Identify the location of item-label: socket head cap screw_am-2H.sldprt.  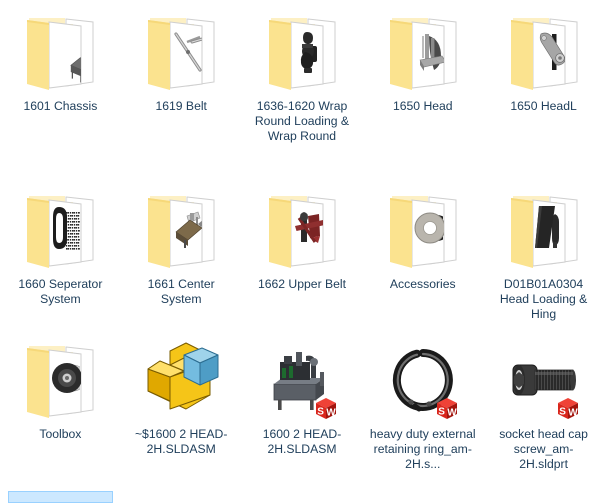
(543, 449).